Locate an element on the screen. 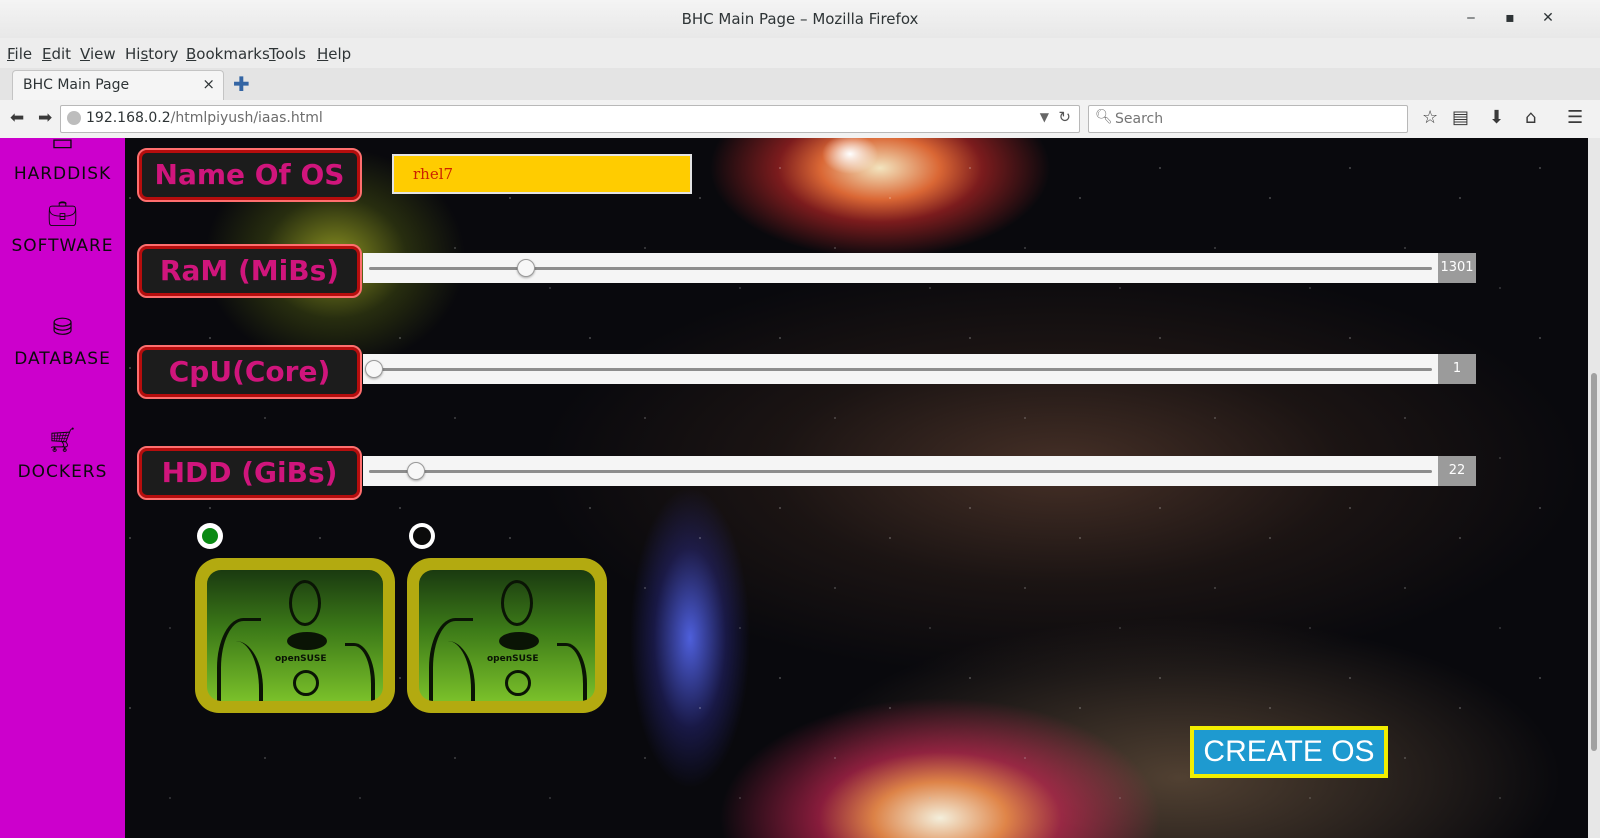 Image resolution: width=1600 pixels, height=838 pixels. hdd-slider-track is located at coordinates (900, 471).